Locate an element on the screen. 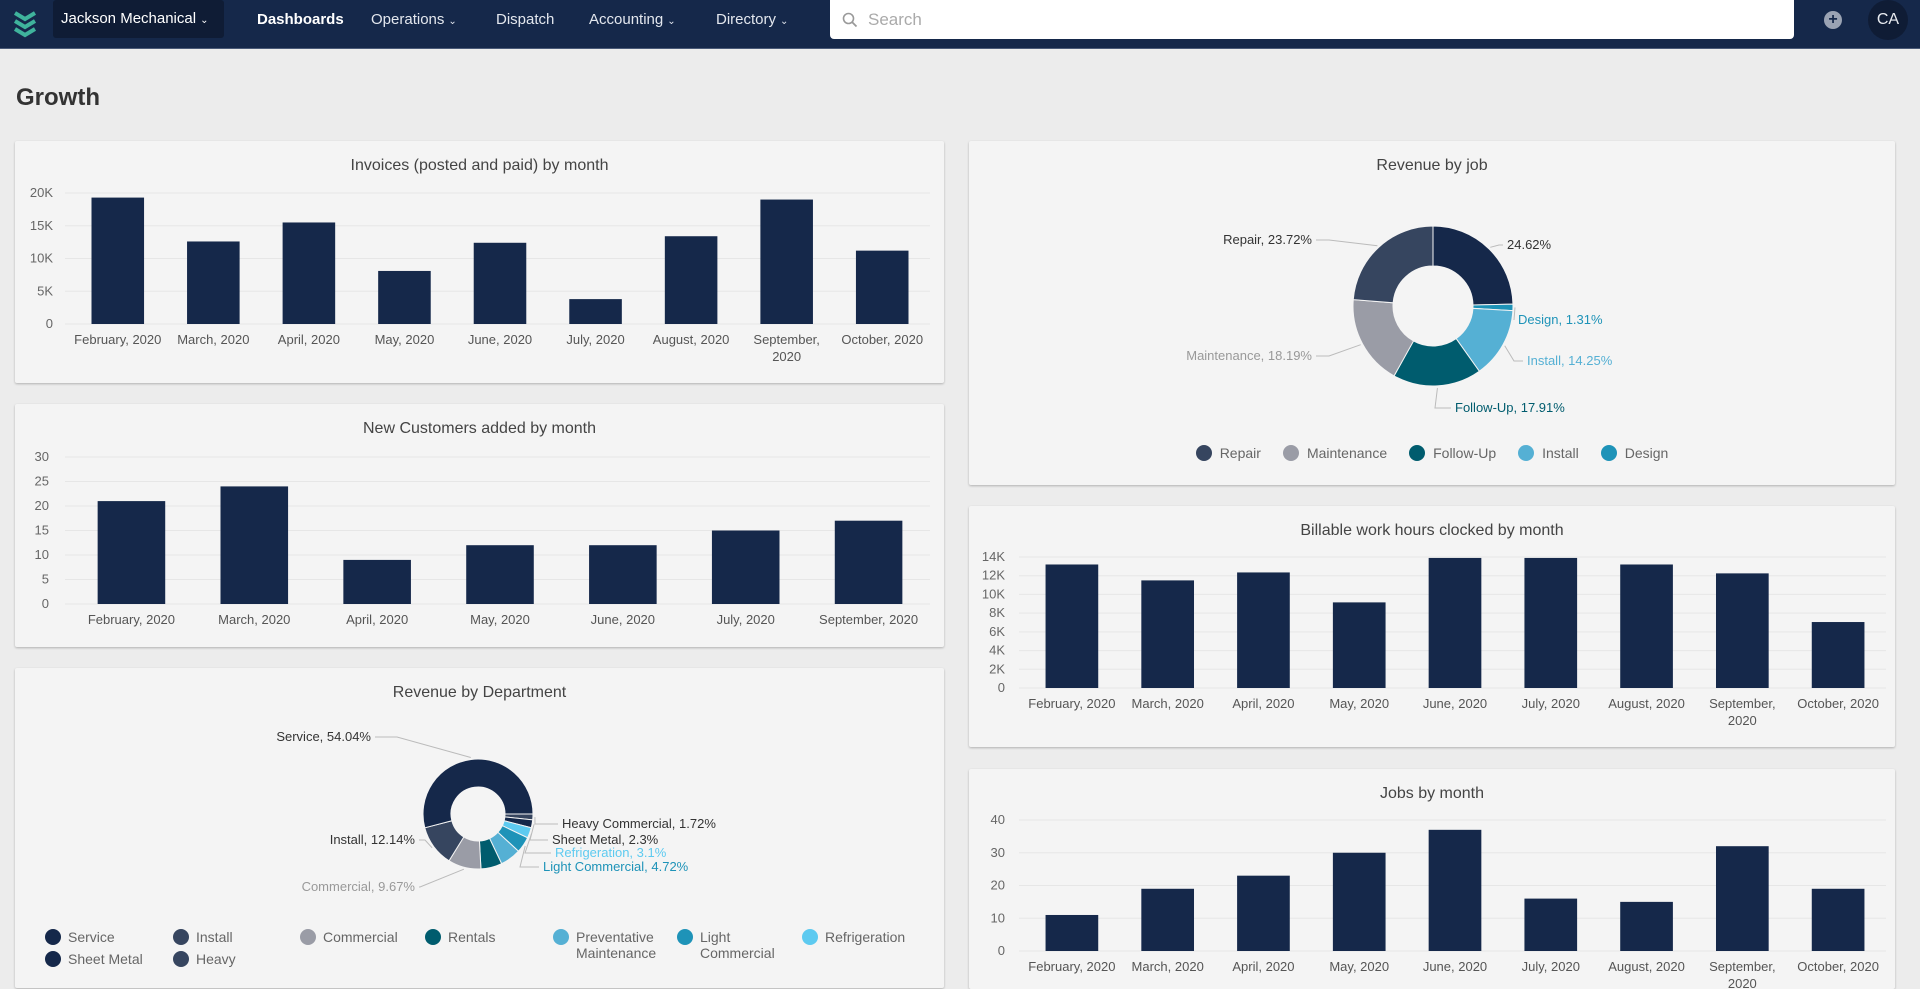  x-tick-label: April, 2020 is located at coordinates (1263, 966).